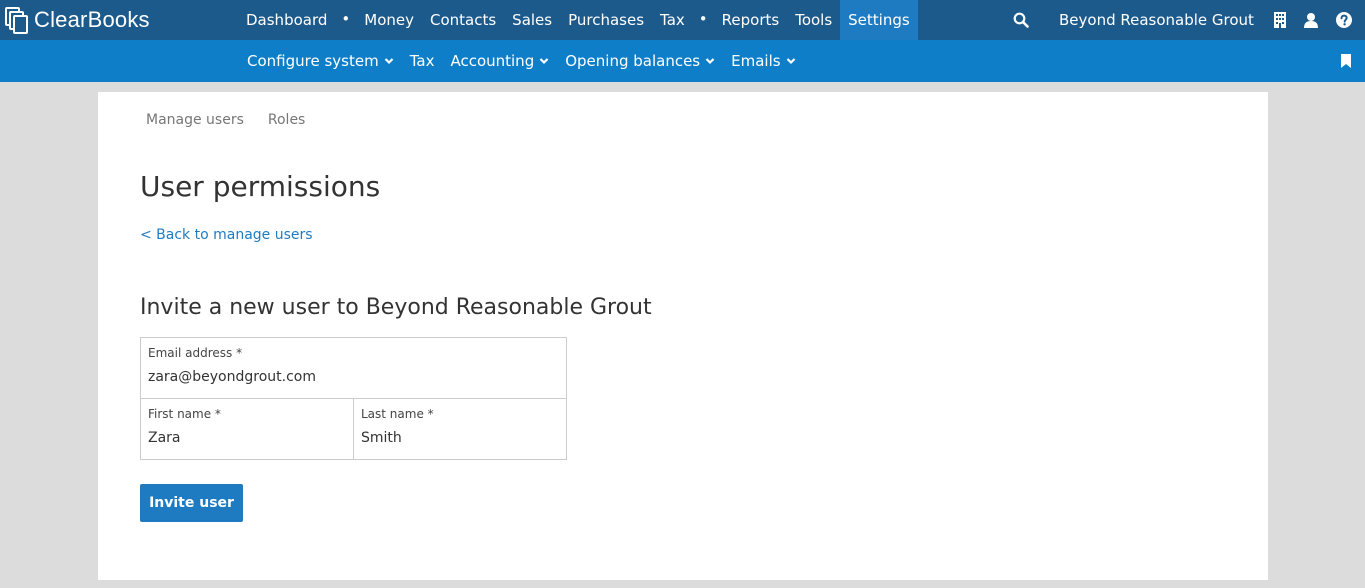  Describe the element at coordinates (532, 20) in the screenshot. I see `nav-sales: Sales` at that location.